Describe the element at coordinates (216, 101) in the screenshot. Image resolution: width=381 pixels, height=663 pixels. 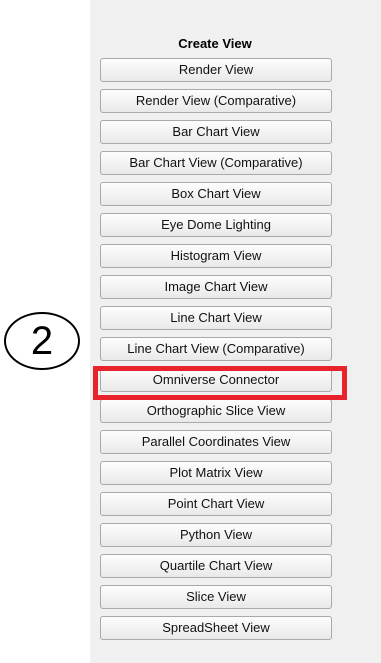
I see `render-view-comparative-button: Render View (Comparative)` at that location.